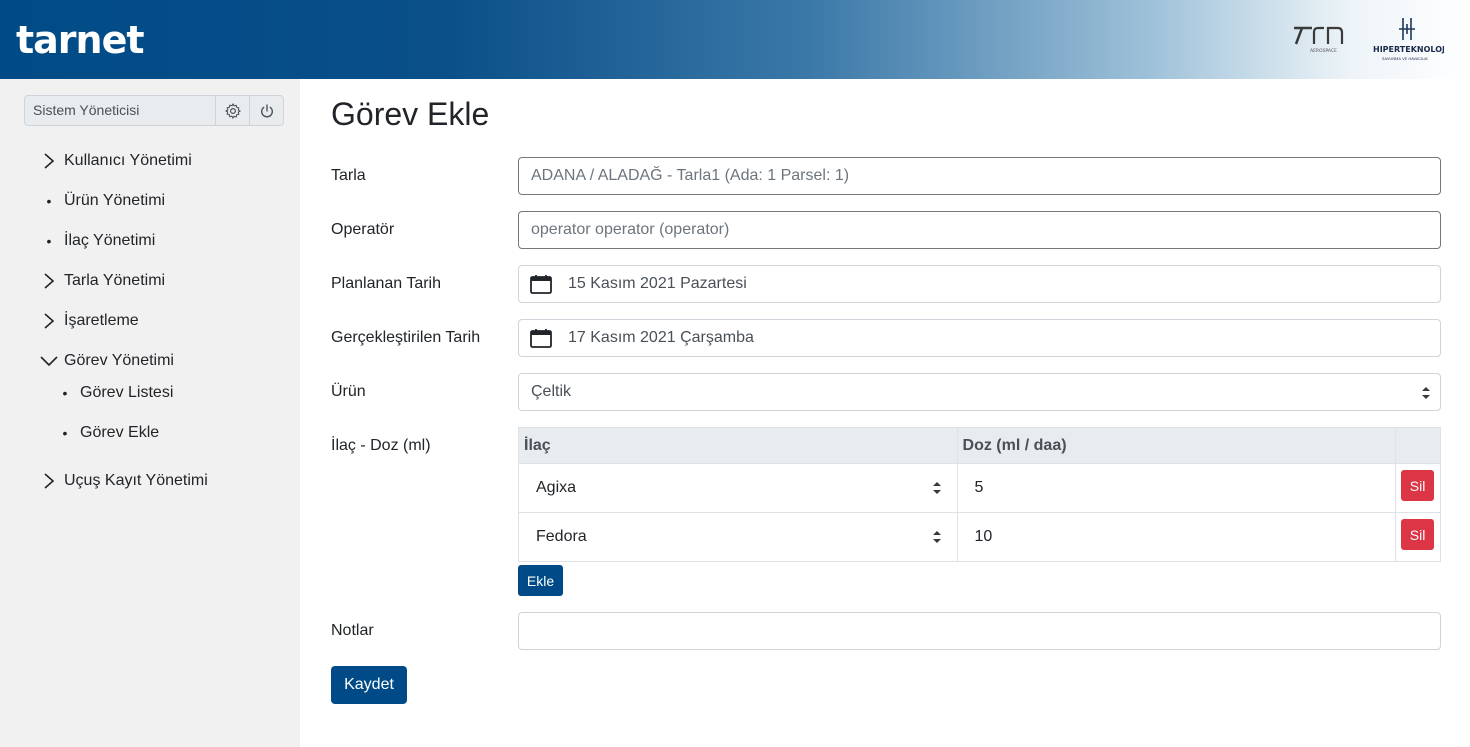 The image size is (1470, 747). I want to click on planlanan-tarih-value: 15 Kasım 2021 Pazartesi, so click(657, 283).